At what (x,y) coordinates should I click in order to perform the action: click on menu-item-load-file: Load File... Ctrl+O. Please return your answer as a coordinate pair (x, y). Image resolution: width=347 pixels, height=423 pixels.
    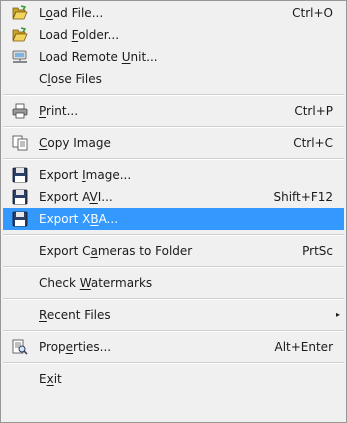
    Looking at the image, I should click on (173, 13).